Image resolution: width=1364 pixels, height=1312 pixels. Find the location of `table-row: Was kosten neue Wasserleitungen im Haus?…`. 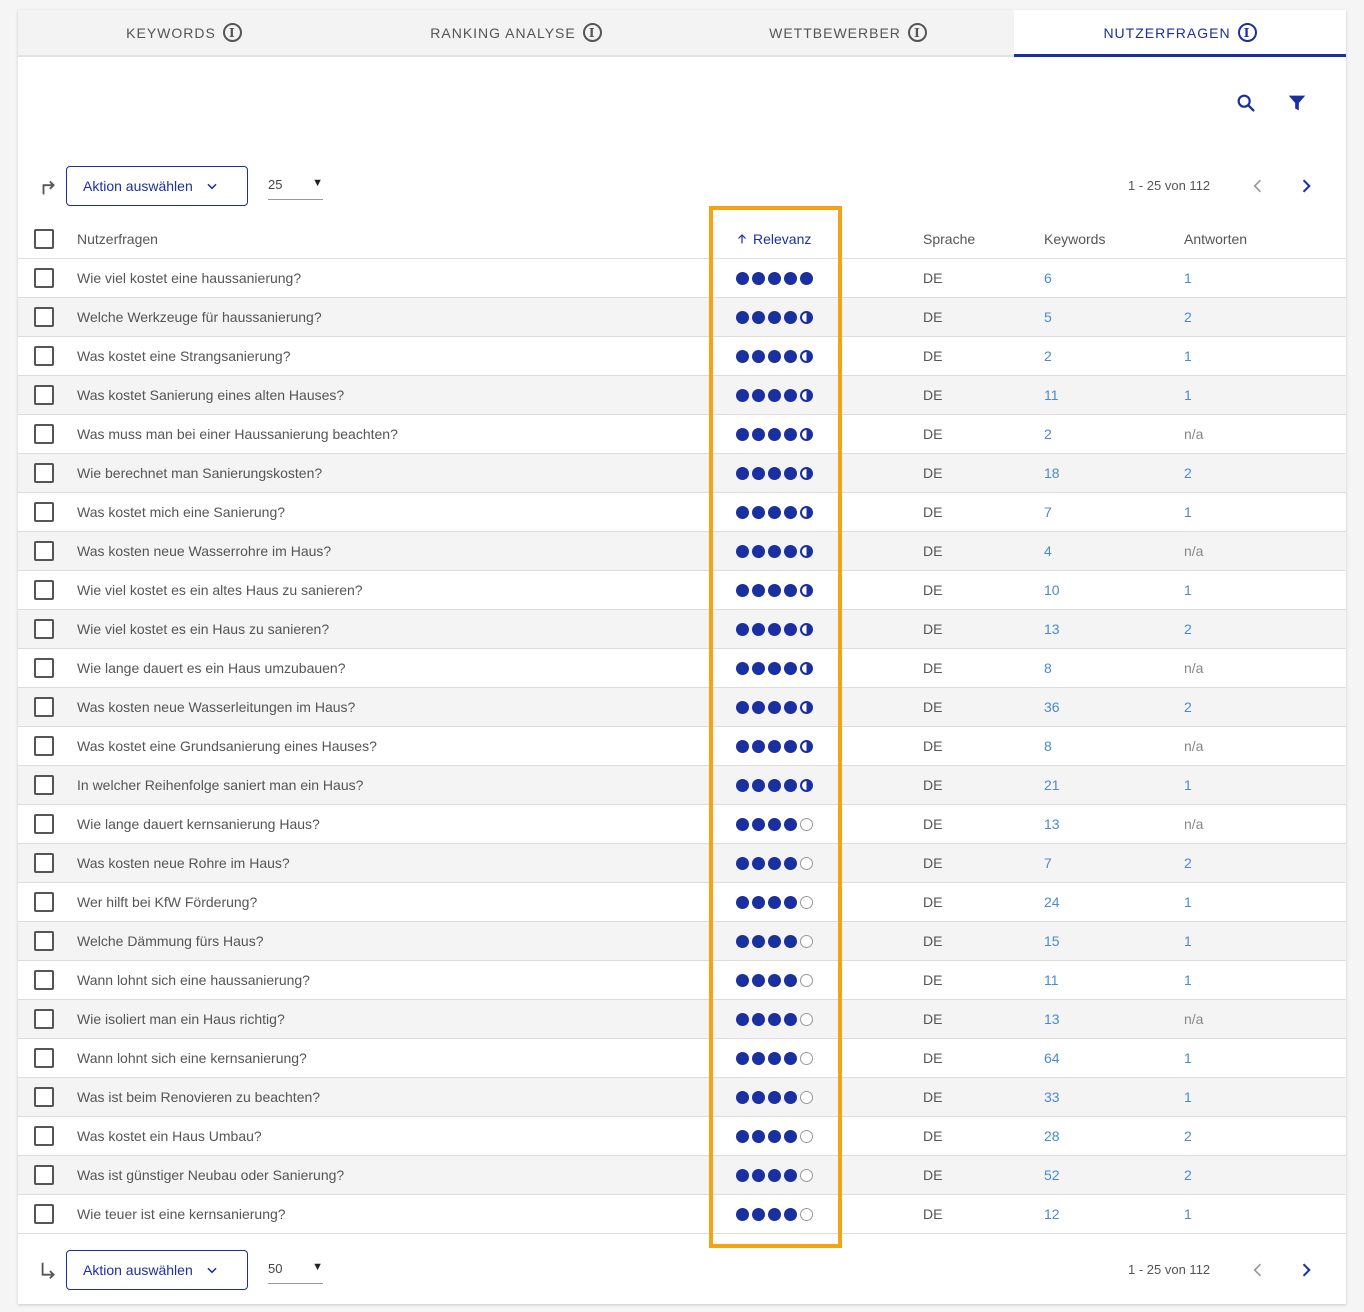

table-row: Was kosten neue Wasserleitungen im Haus?… is located at coordinates (682, 707).